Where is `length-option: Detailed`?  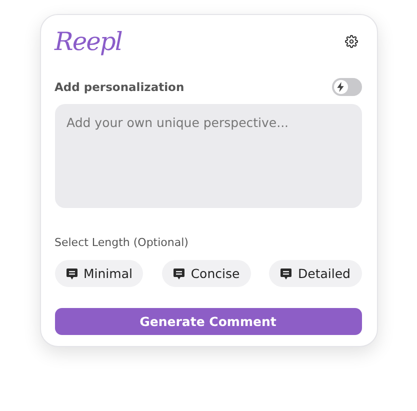 length-option: Detailed is located at coordinates (315, 273).